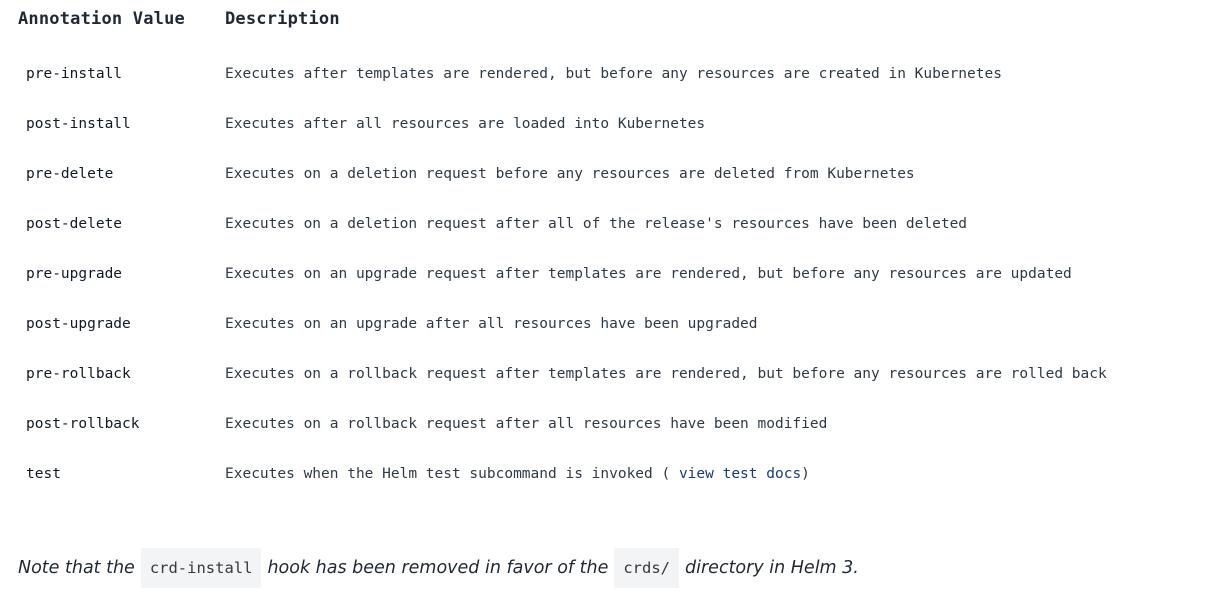 Image resolution: width=1225 pixels, height=592 pixels. Describe the element at coordinates (805, 474) in the screenshot. I see `hook-description-suffix: )` at that location.